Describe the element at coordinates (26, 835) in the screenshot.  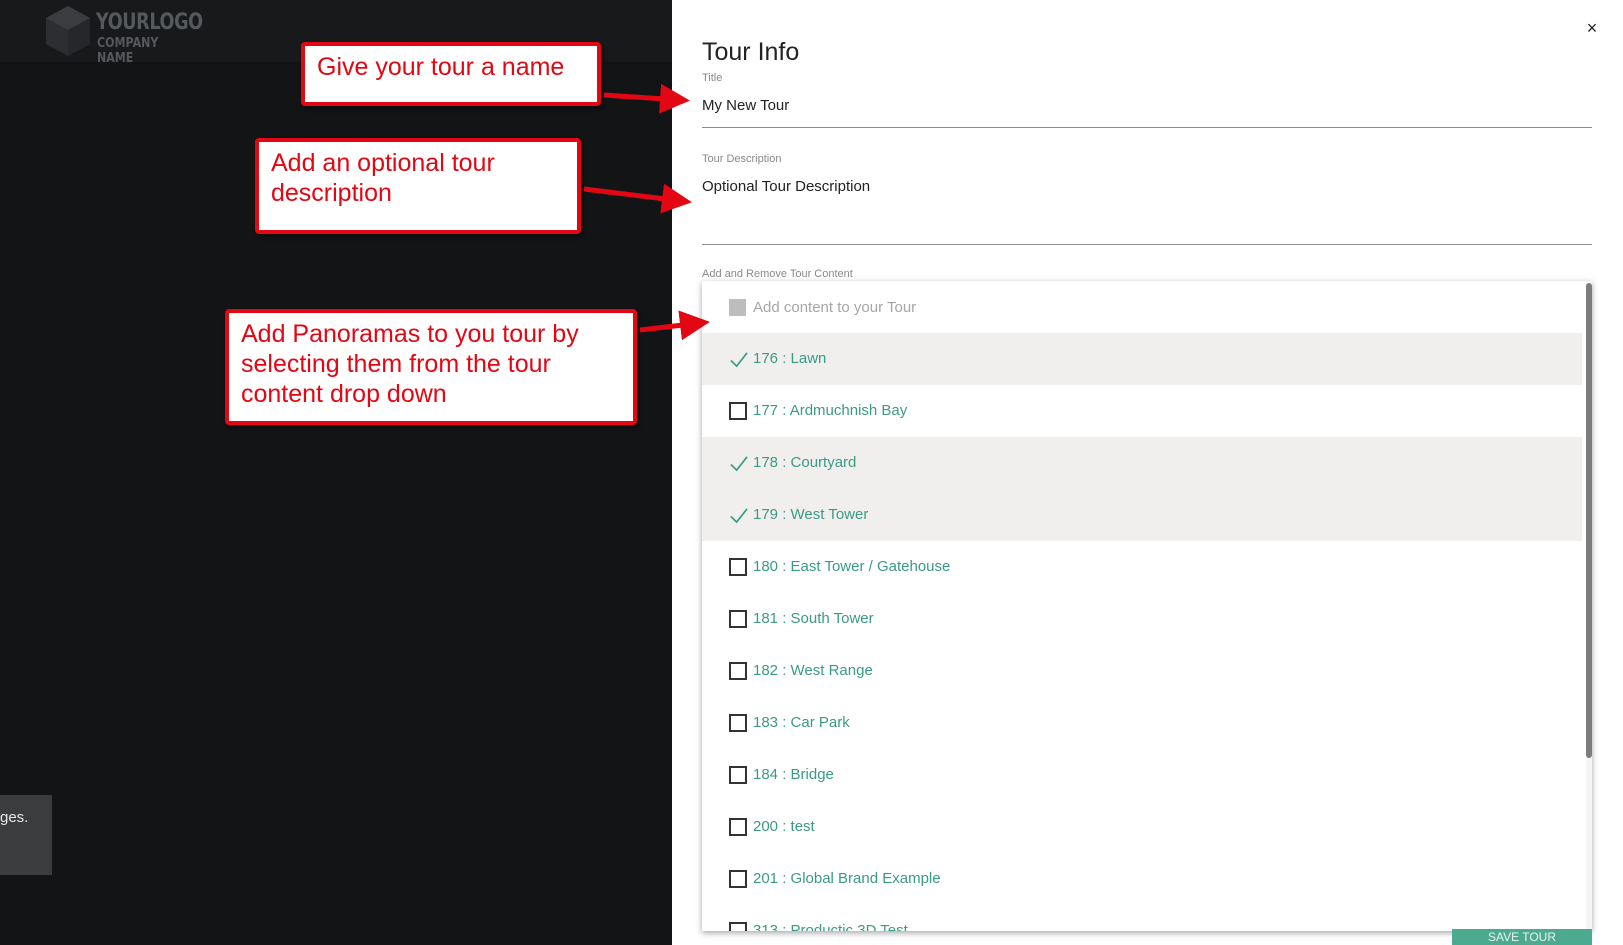
I see `background-toast: ges.` at that location.